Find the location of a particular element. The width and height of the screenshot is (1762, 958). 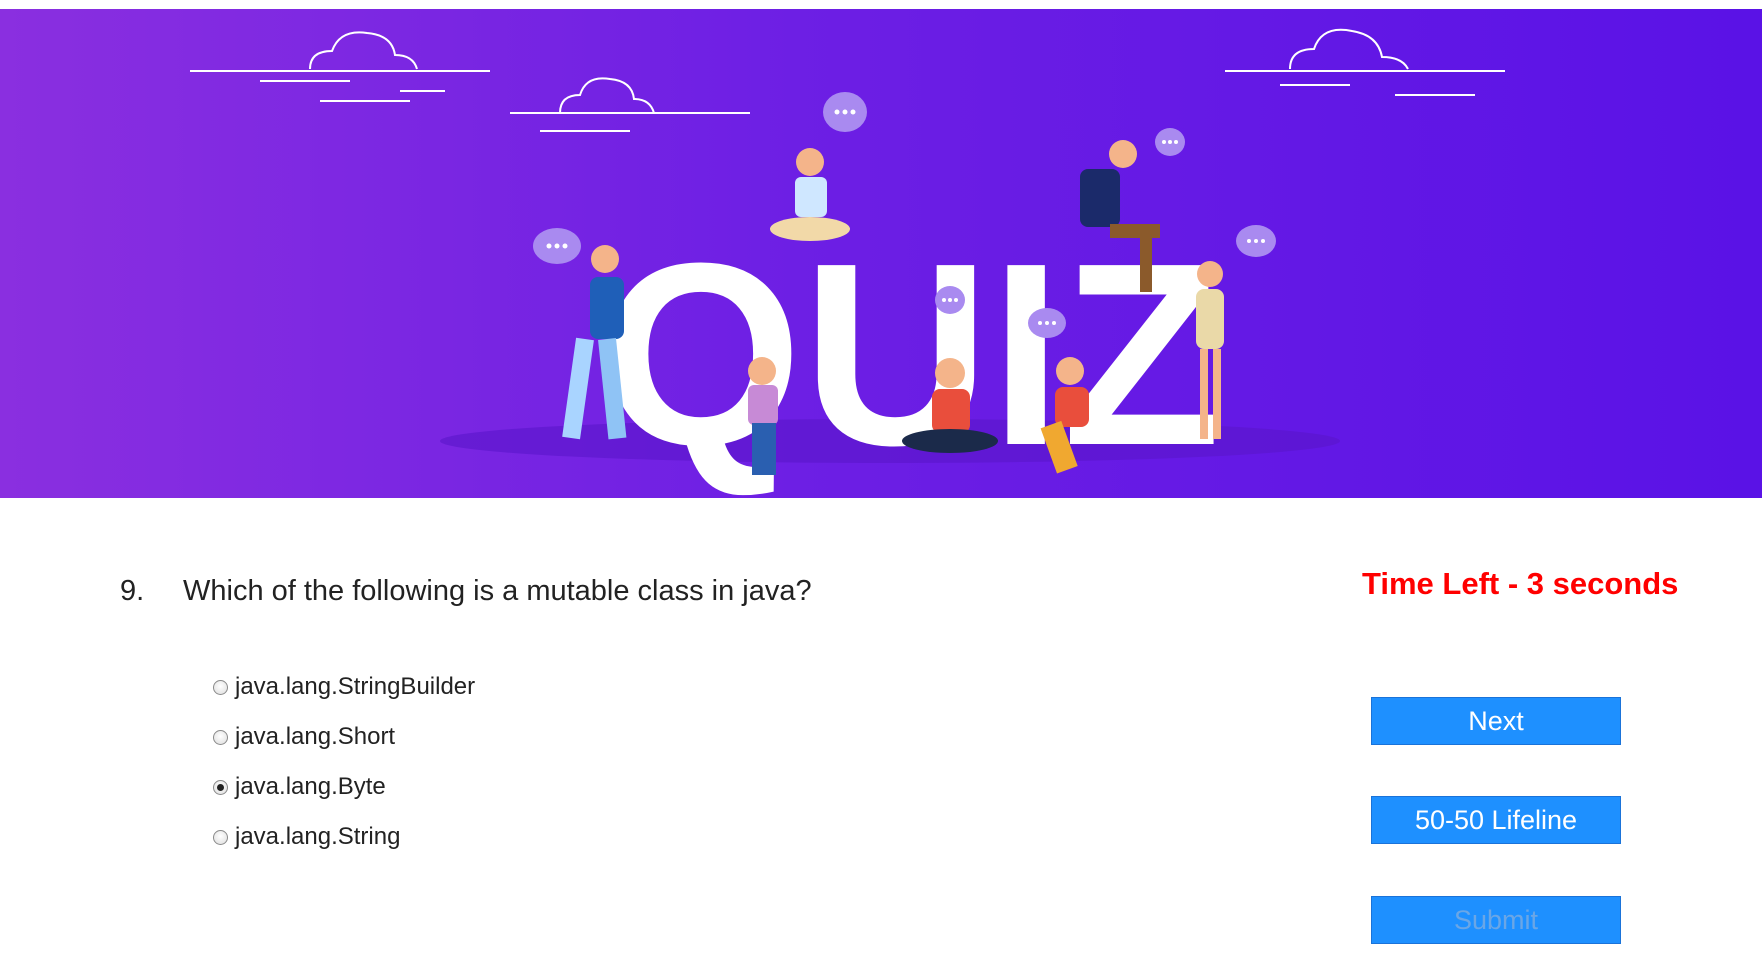

option-short: java.lang.Short is located at coordinates (344, 737).